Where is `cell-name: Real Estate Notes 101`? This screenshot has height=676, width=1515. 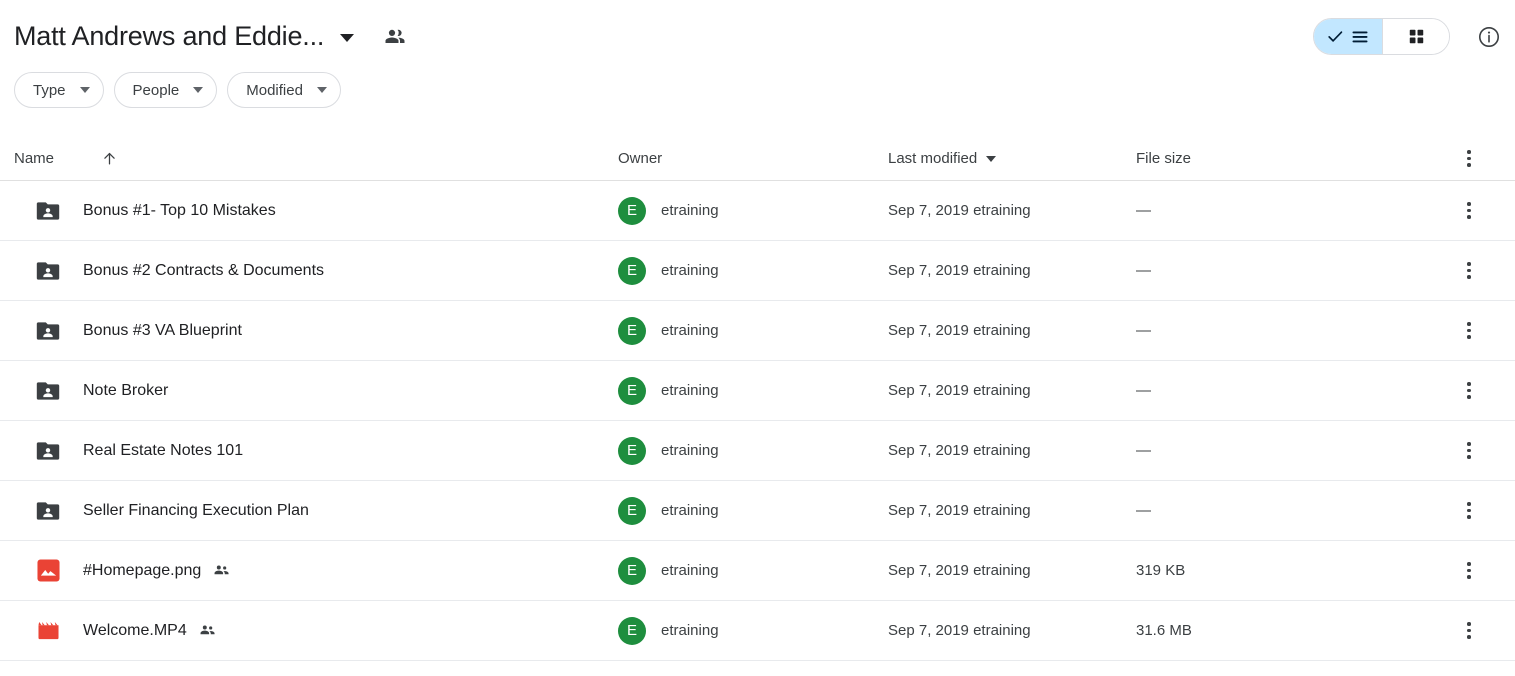 cell-name: Real Estate Notes 101 is located at coordinates (316, 451).